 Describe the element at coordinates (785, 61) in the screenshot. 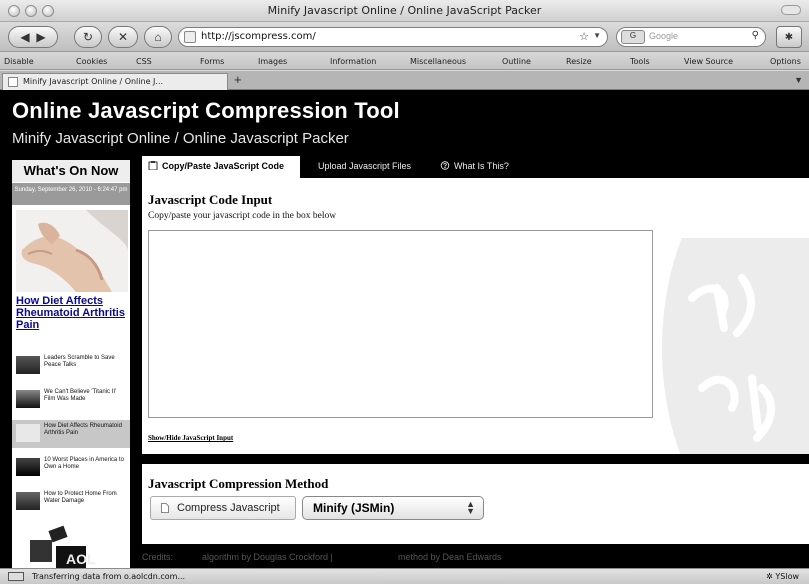

I see `dev-options: Options` at that location.